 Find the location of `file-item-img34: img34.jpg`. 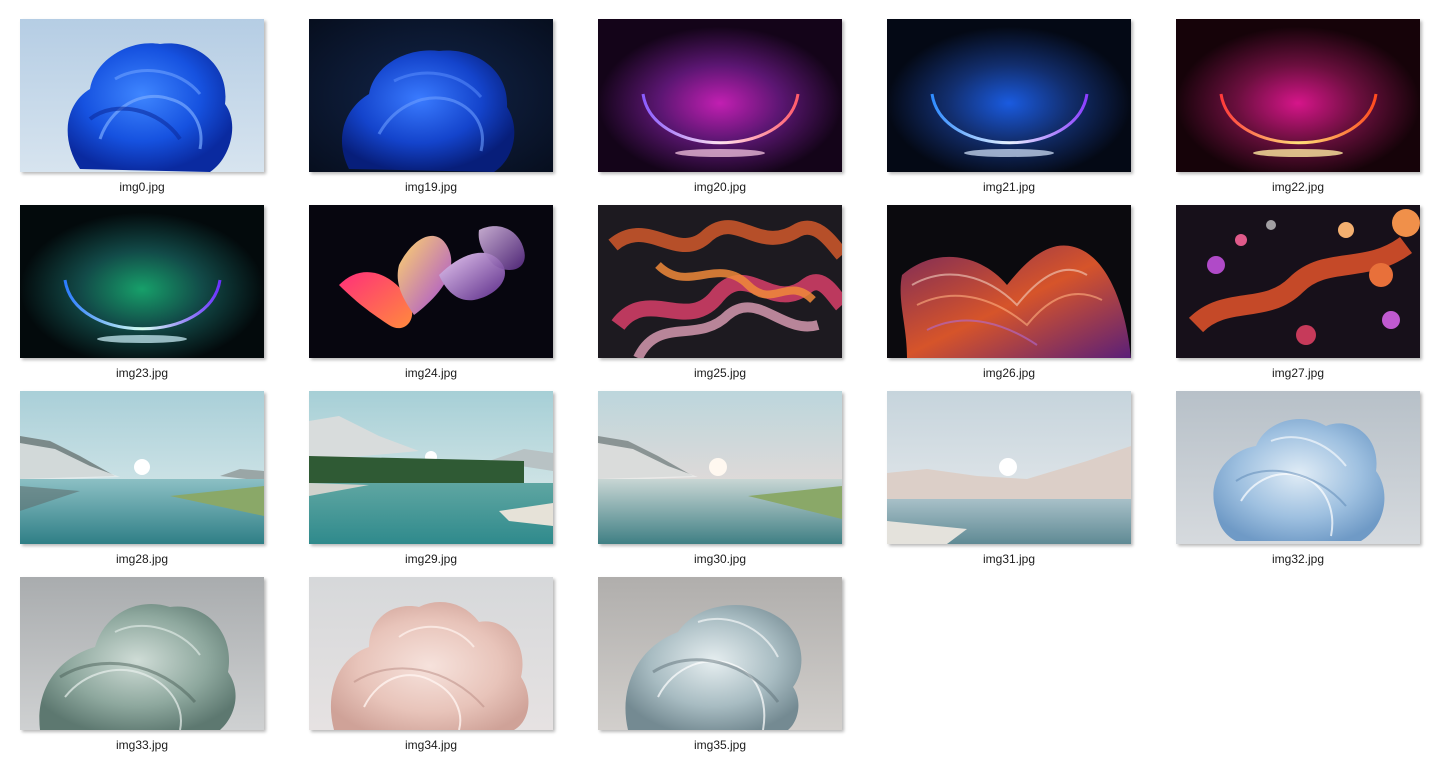

file-item-img34: img34.jpg is located at coordinates (432, 666).